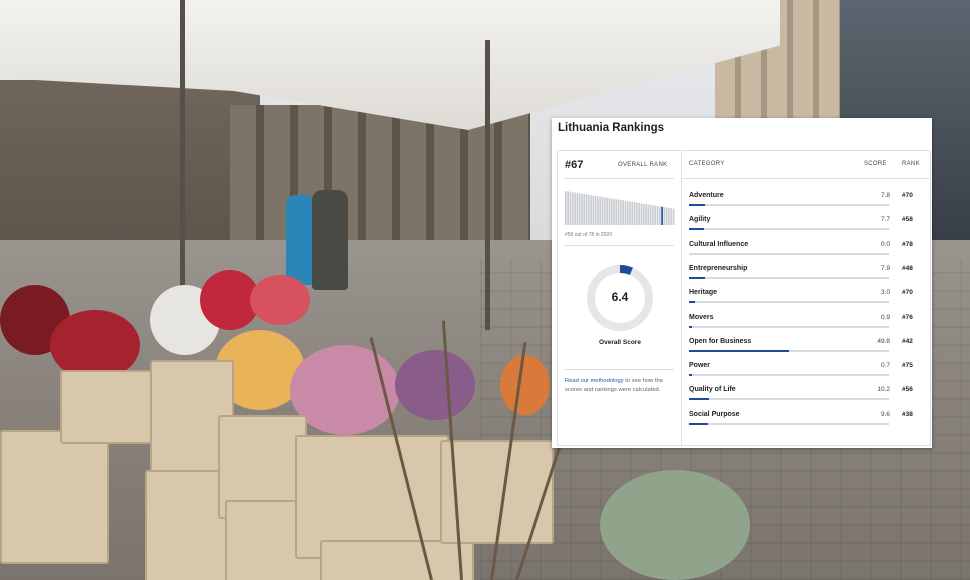 The height and width of the screenshot is (580, 970). I want to click on overall-score-value: 6.4, so click(620, 297).